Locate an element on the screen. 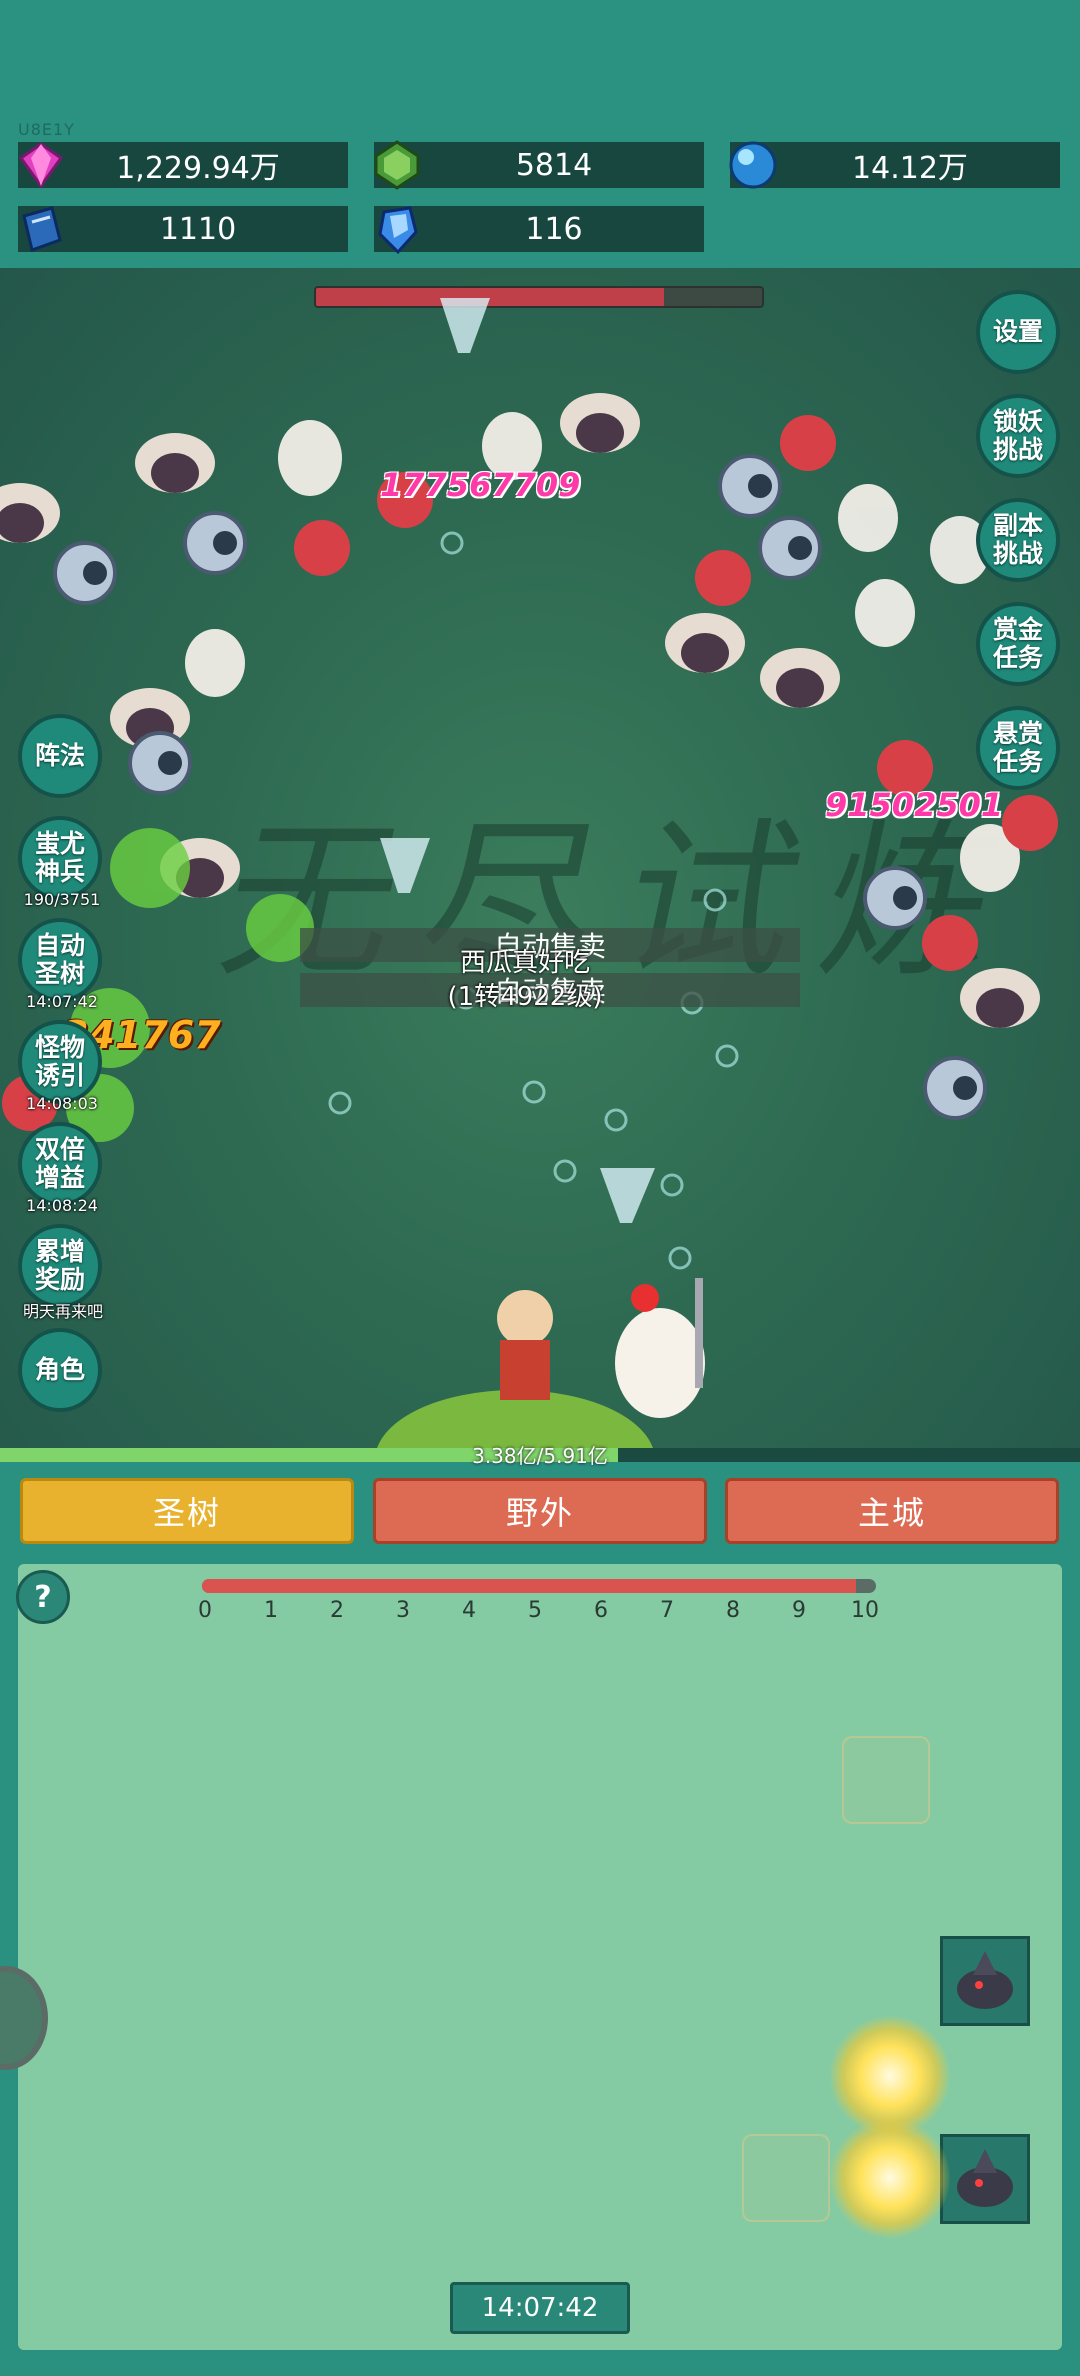  ruler-tick-label: 5 is located at coordinates (535, 1610).